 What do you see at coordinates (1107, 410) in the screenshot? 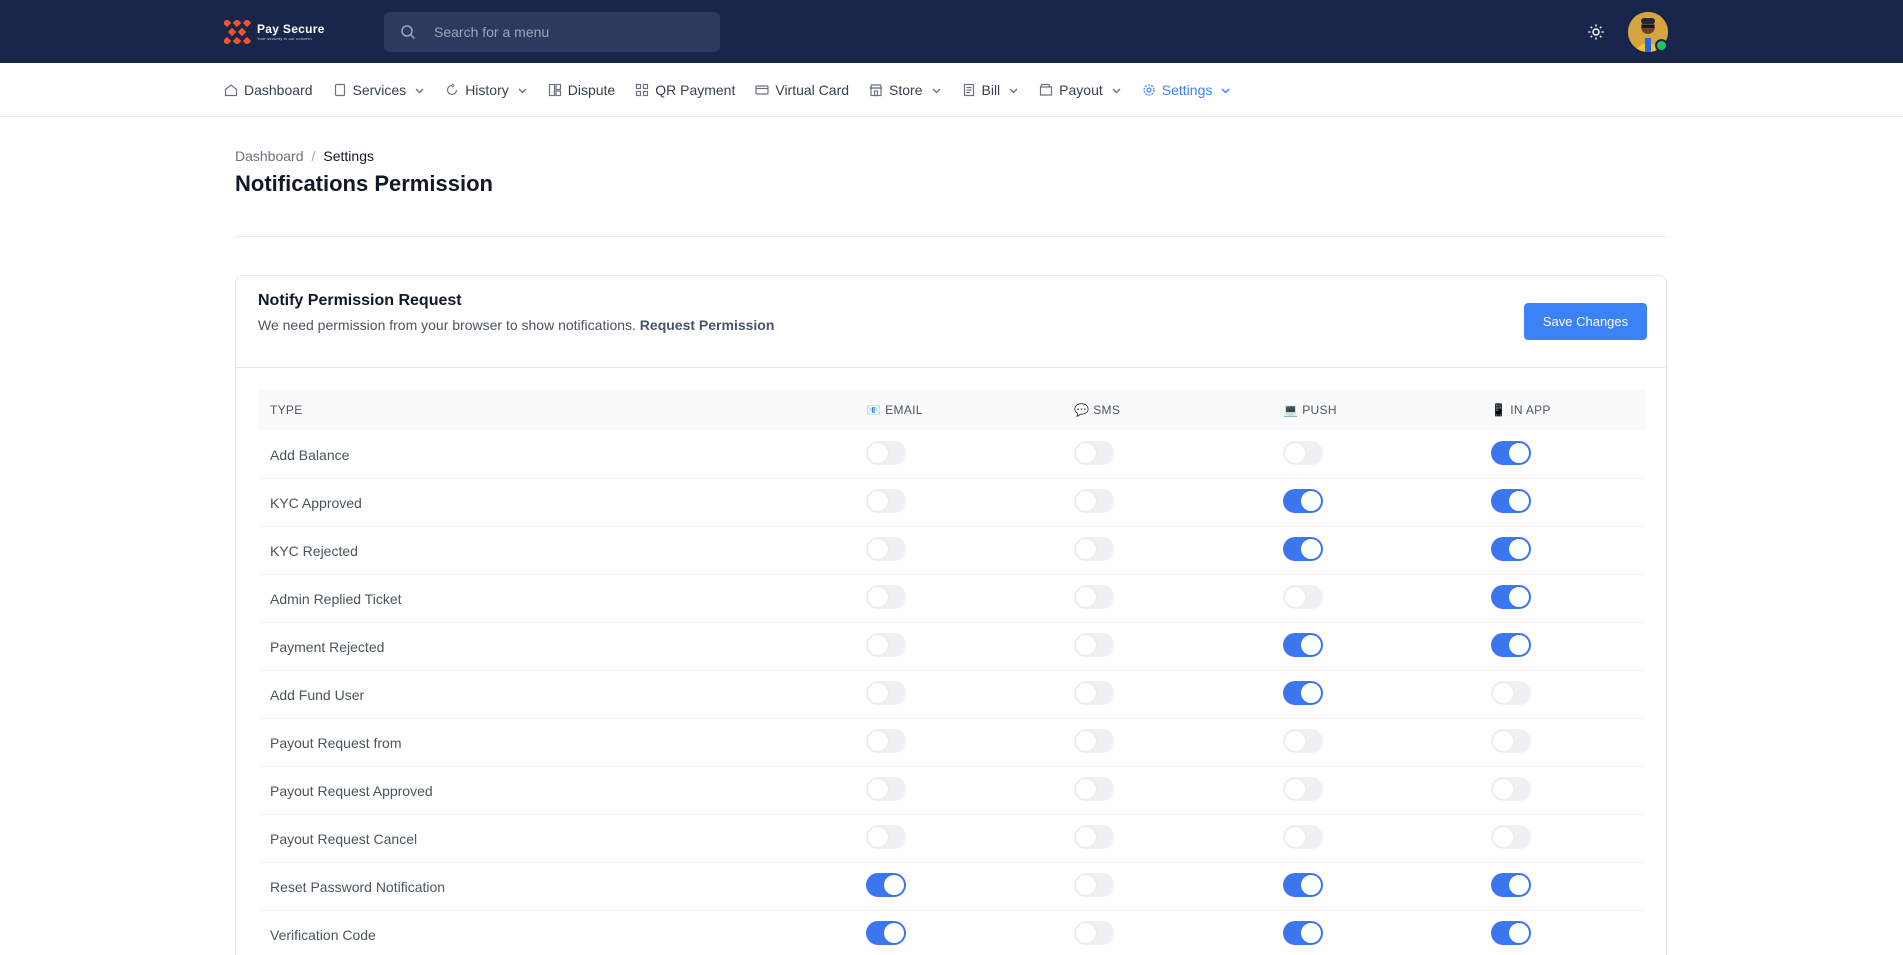
I see `header-sms-label: SMS` at bounding box center [1107, 410].